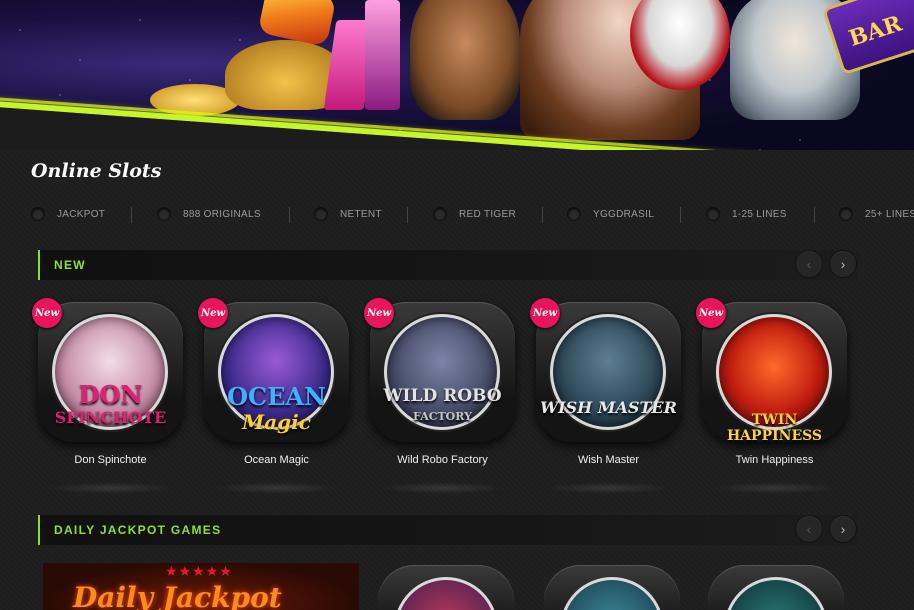 The width and height of the screenshot is (914, 610). I want to click on game-name: Don Spinchote, so click(110, 460).